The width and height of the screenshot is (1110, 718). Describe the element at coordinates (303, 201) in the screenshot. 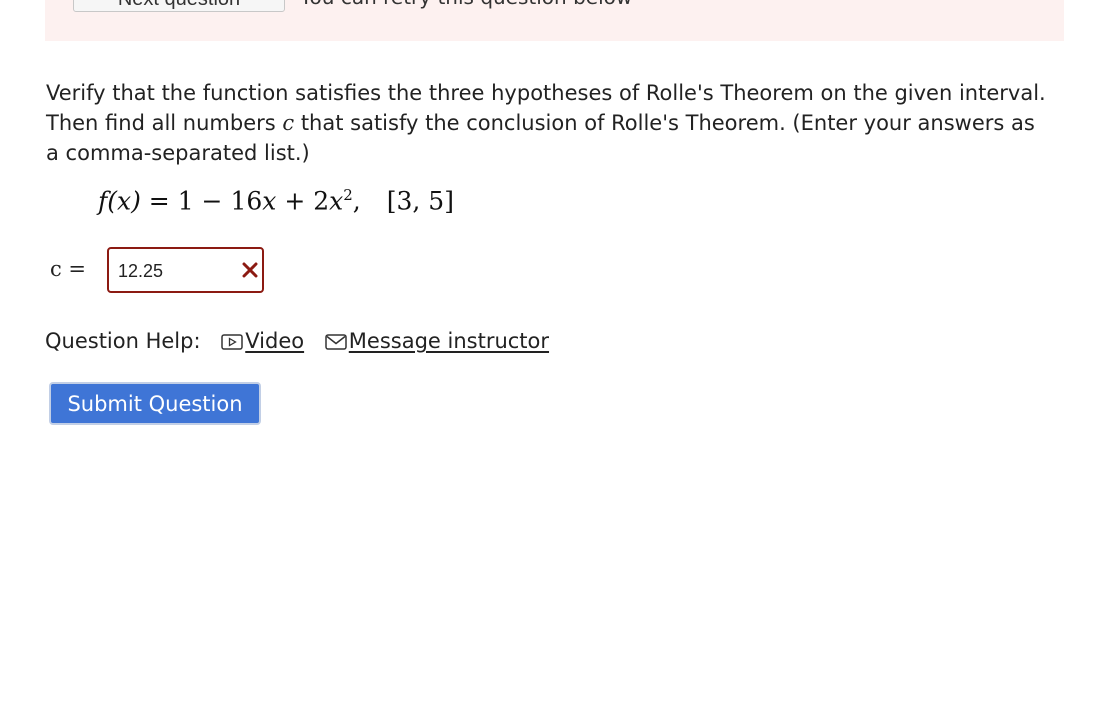

I see `formula-rhs-b: + 2` at that location.